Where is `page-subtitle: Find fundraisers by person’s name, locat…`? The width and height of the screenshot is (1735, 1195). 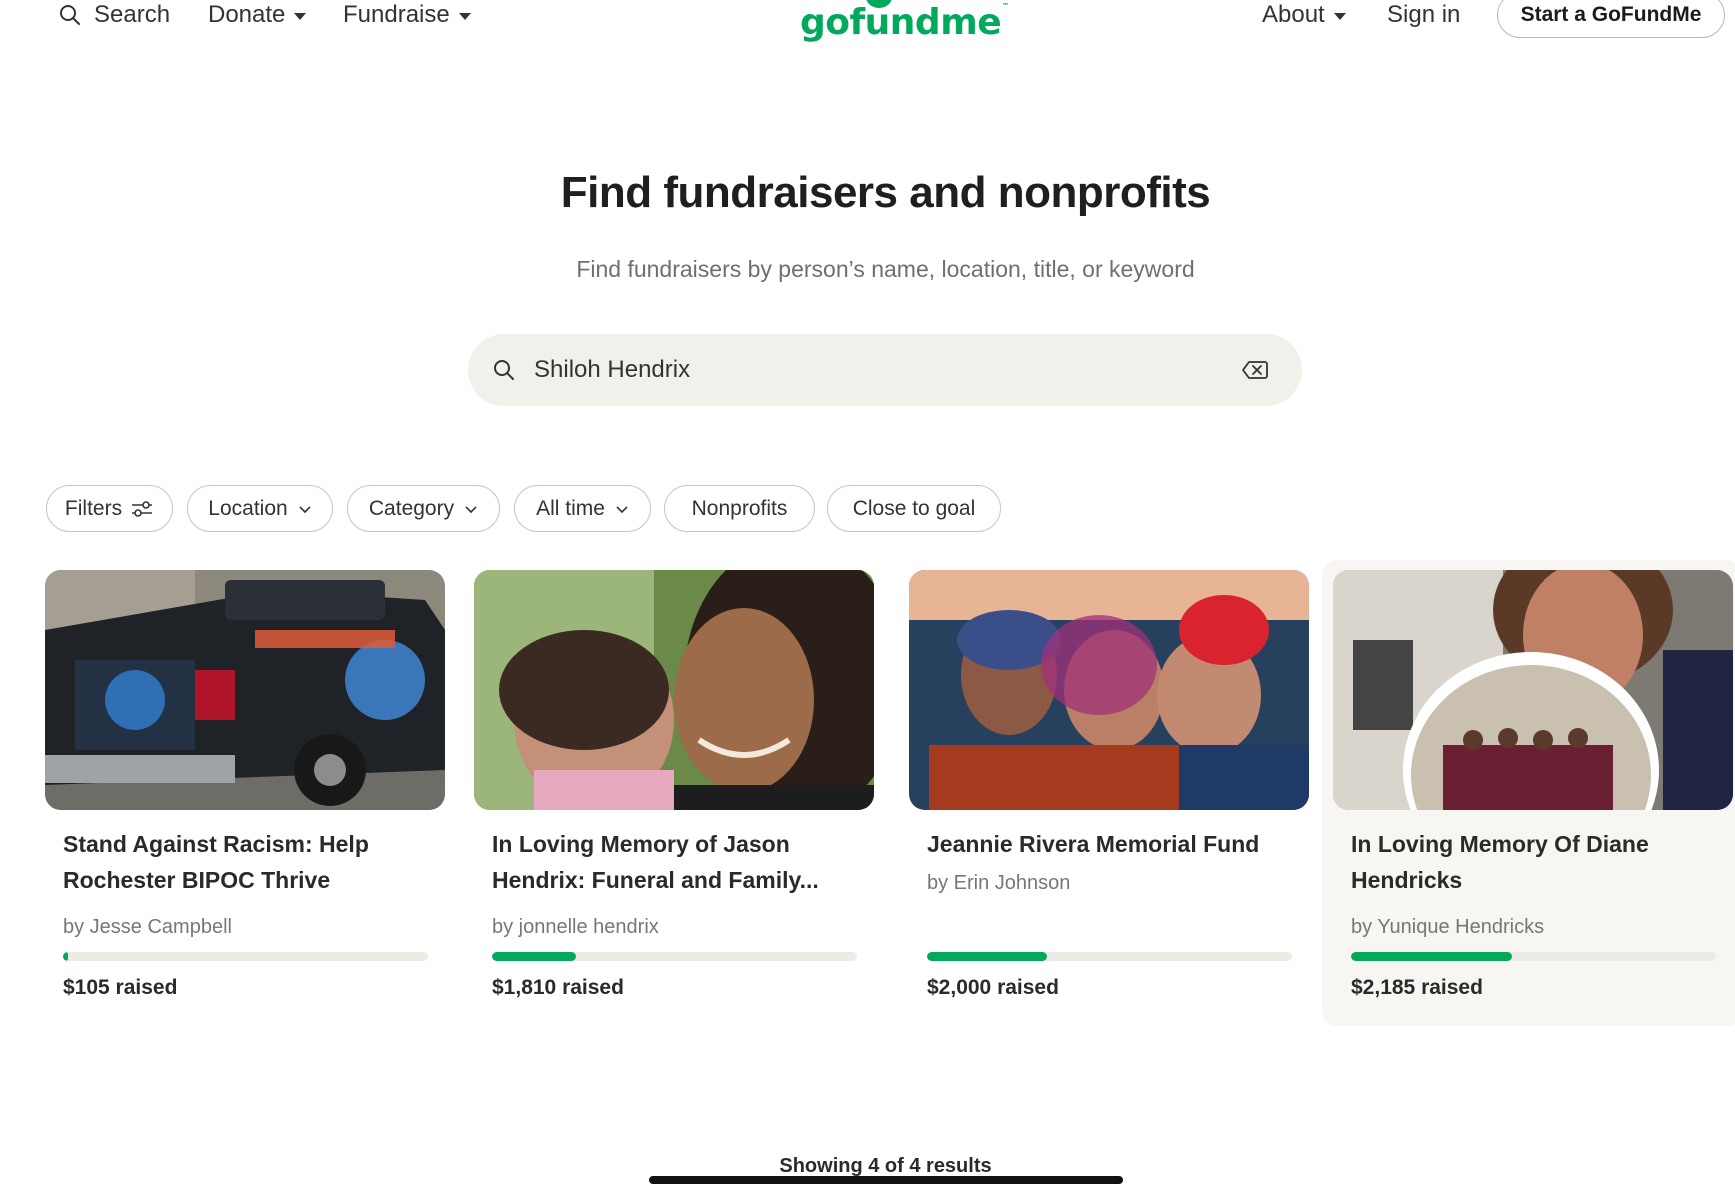
page-subtitle: Find fundraisers by person’s name, locat… is located at coordinates (885, 269).